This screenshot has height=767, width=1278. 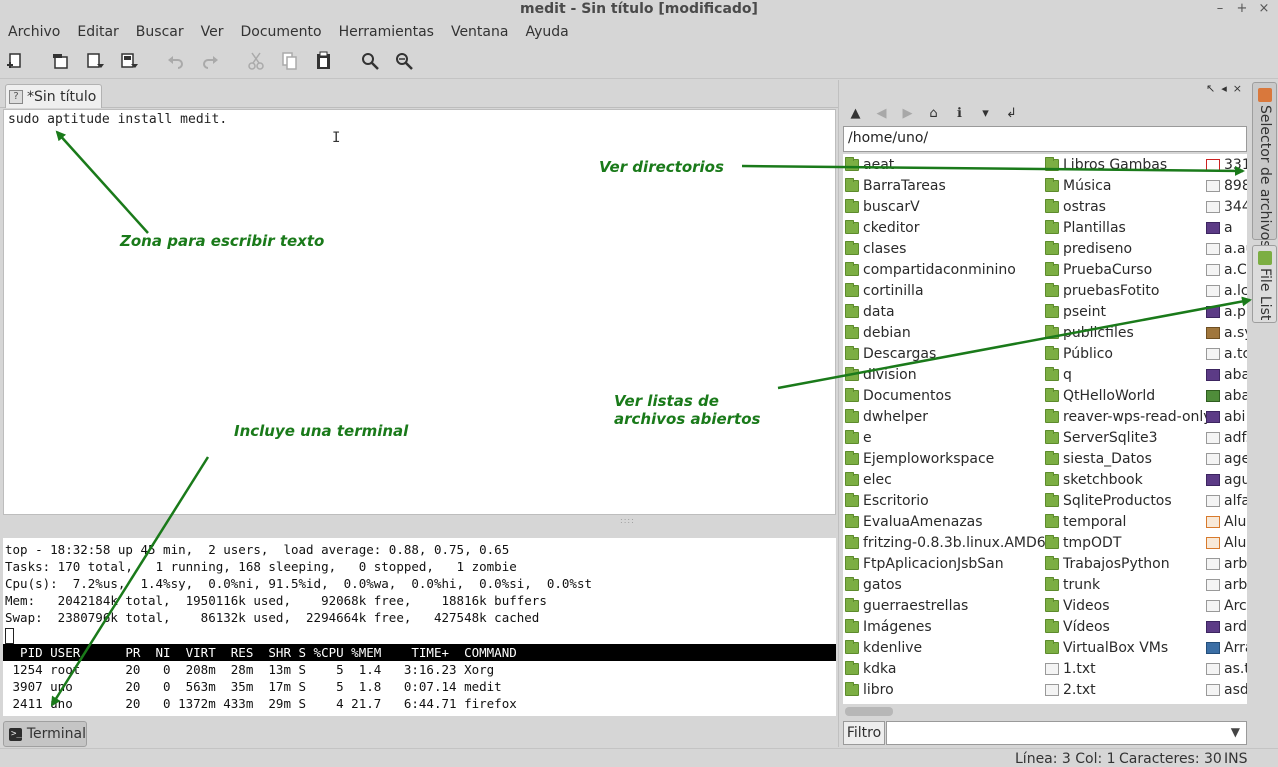 What do you see at coordinates (546, 32) in the screenshot?
I see `menu-ayuda: Ayuda` at bounding box center [546, 32].